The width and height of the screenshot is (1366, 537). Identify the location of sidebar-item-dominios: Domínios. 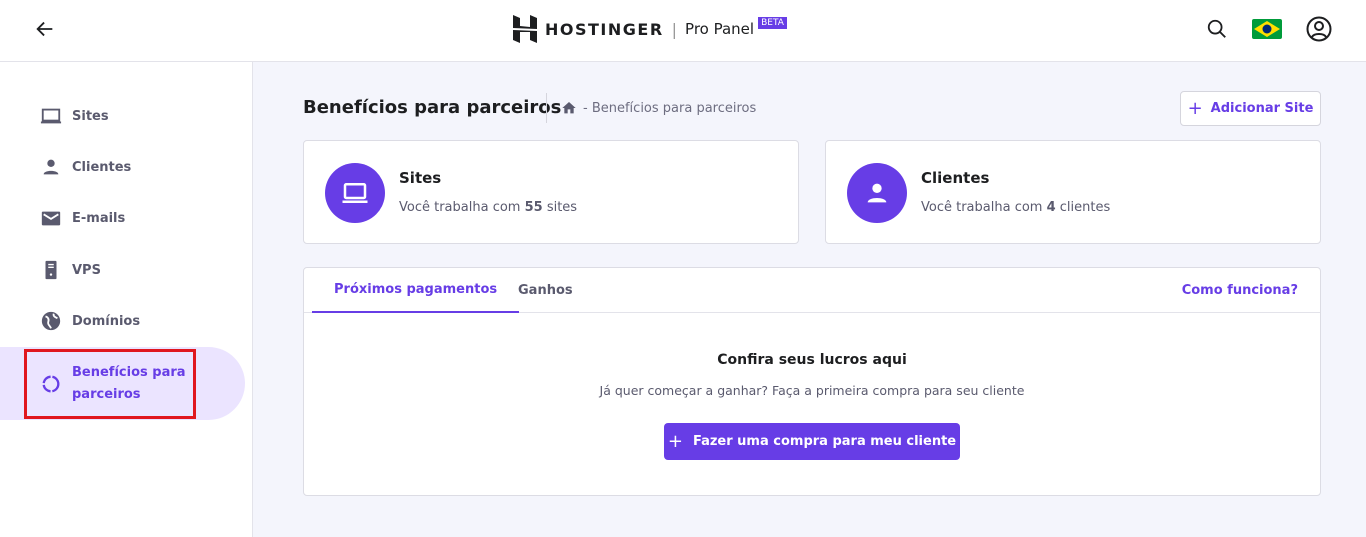
(122, 321).